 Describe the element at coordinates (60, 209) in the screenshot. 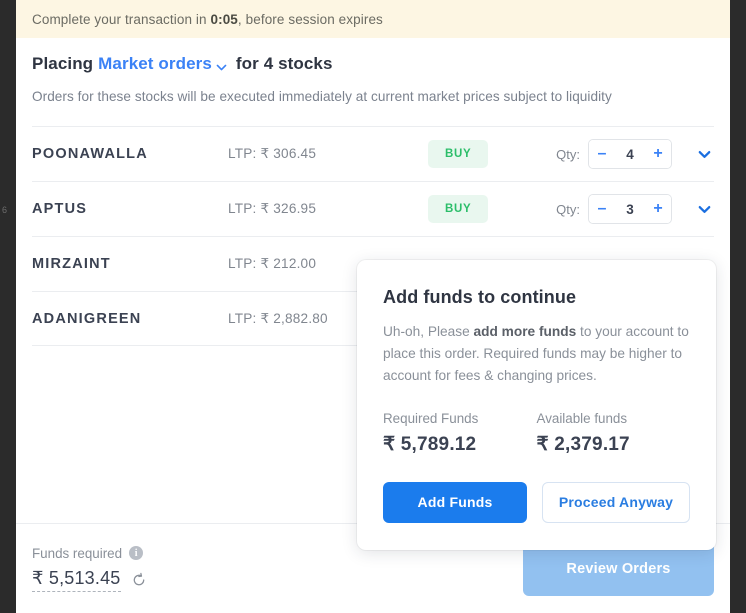

I see `stock-symbol: APTUS` at that location.